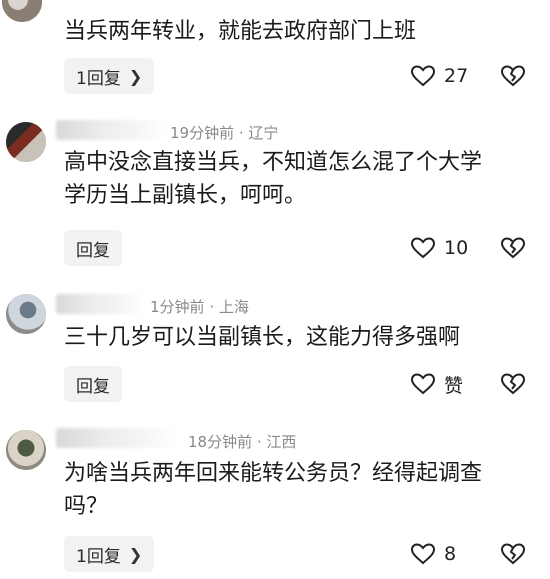 This screenshot has height=579, width=550. Describe the element at coordinates (456, 76) in the screenshot. I see `like-count: 27` at that location.